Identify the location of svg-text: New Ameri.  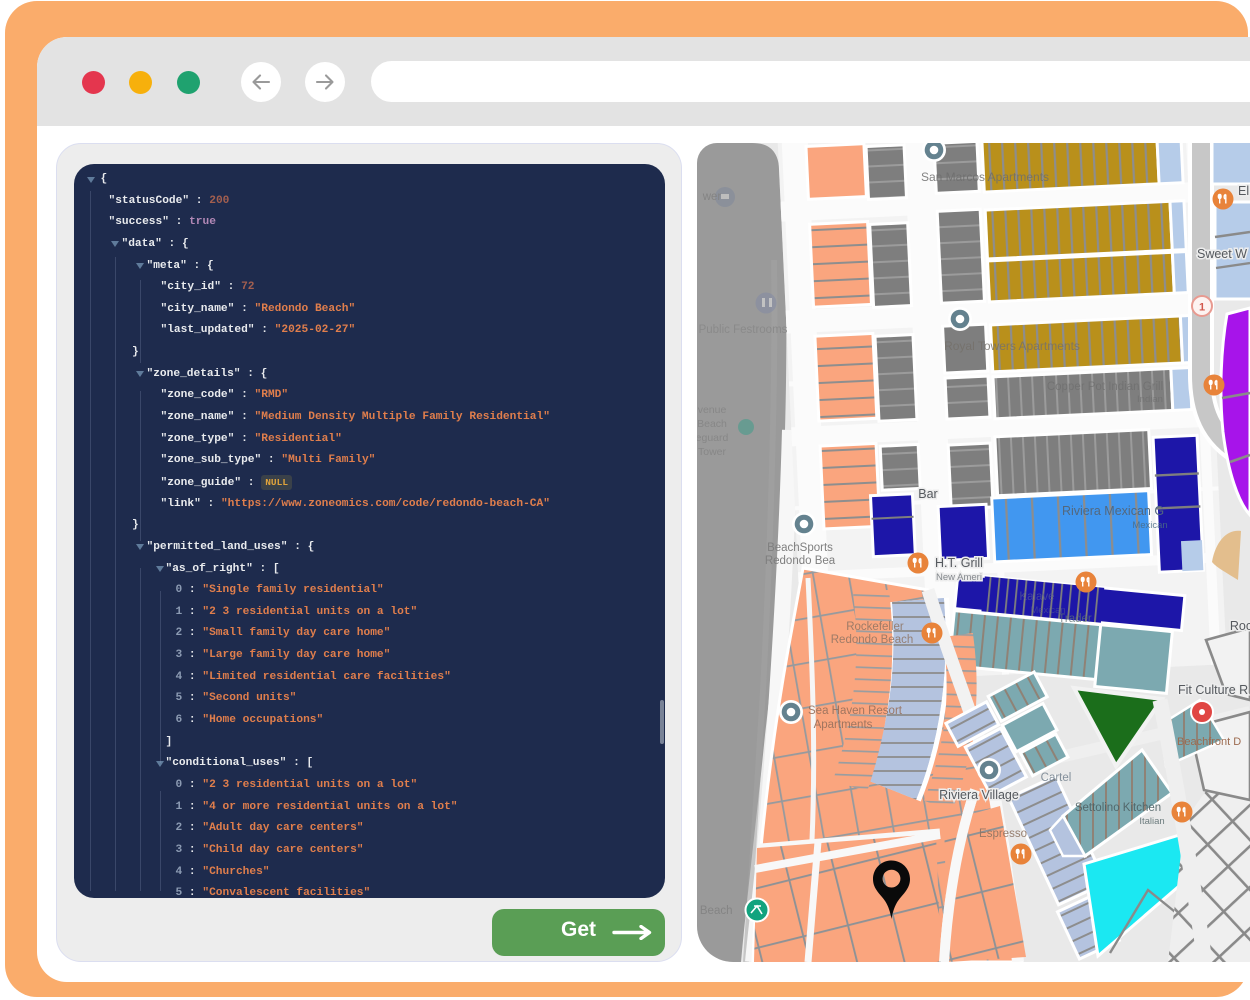
(959, 577).